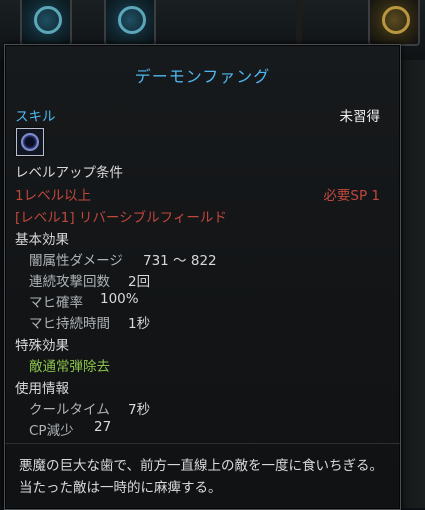  Describe the element at coordinates (396, 20) in the screenshot. I see `skill-slot-3-icon` at that location.